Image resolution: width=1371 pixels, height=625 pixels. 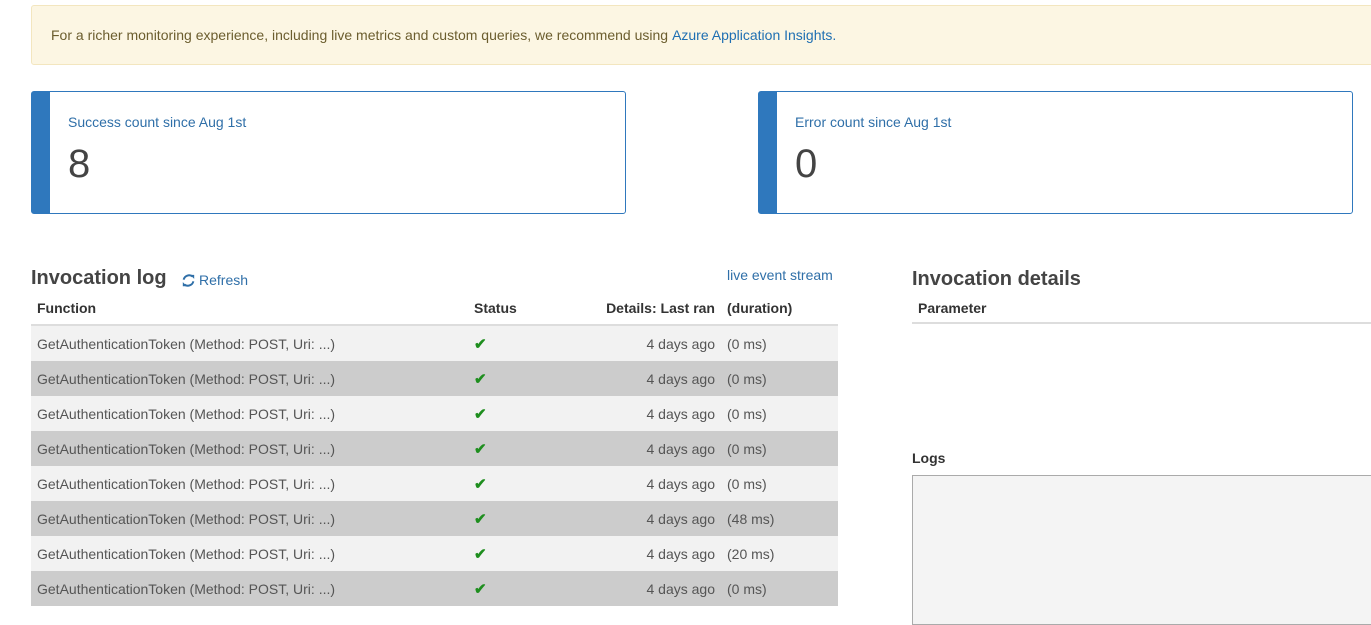 I want to click on duration-cell: (20 ms), so click(x=779, y=553).